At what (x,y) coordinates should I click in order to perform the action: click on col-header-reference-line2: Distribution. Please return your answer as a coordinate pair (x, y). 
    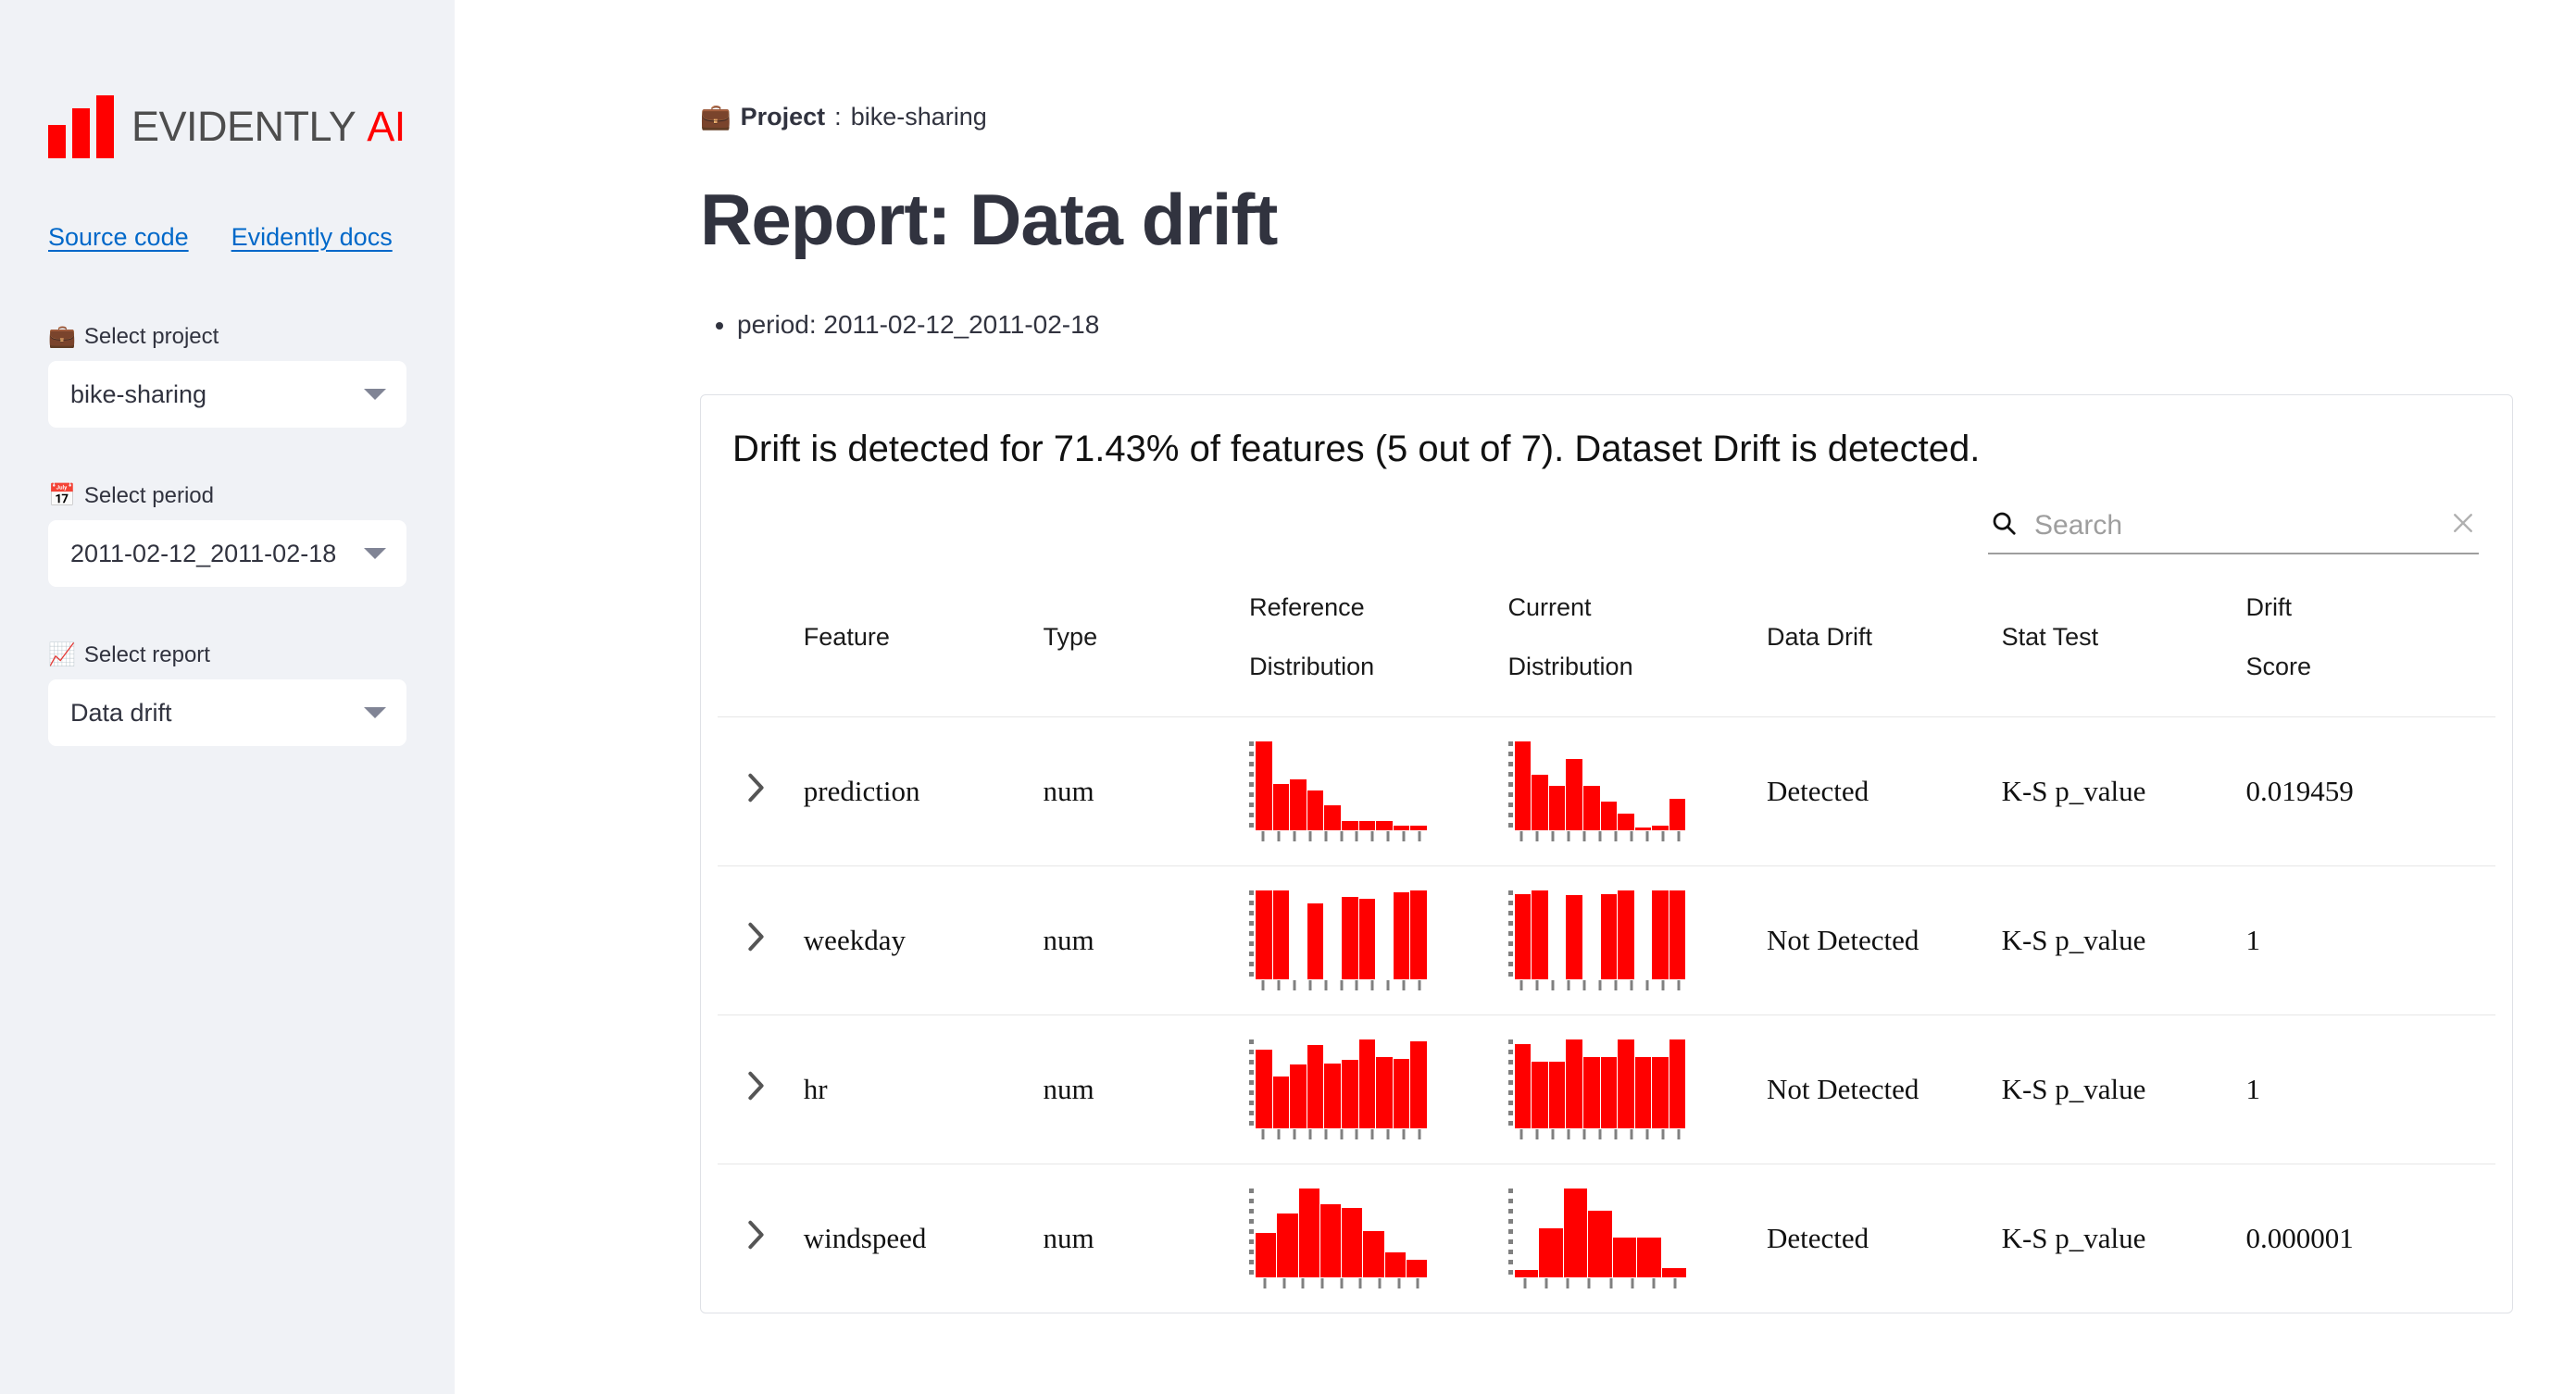
    Looking at the image, I should click on (1312, 667).